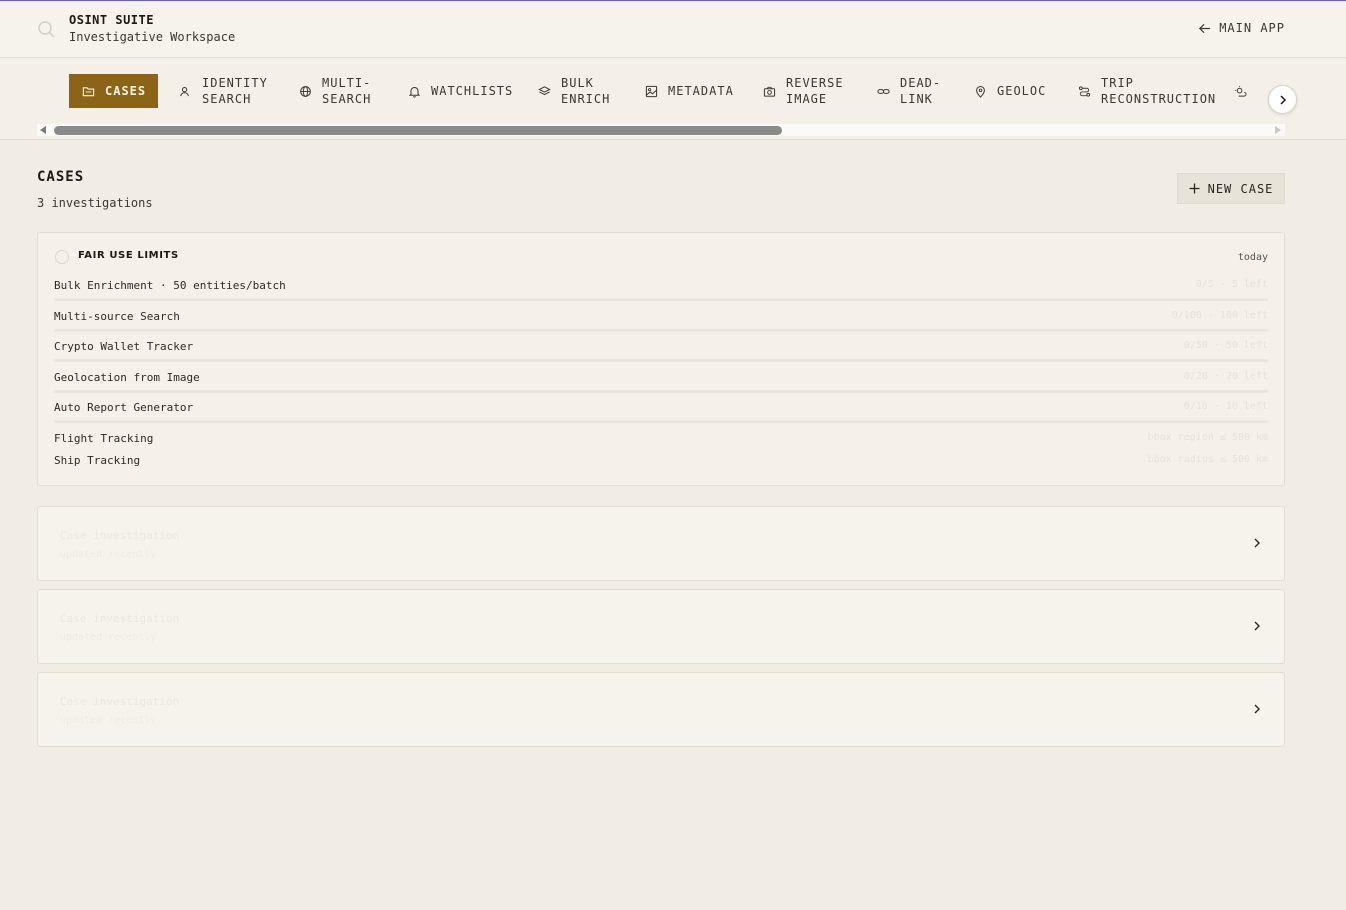 The width and height of the screenshot is (1346, 910). I want to click on layers-icon, so click(544, 90).